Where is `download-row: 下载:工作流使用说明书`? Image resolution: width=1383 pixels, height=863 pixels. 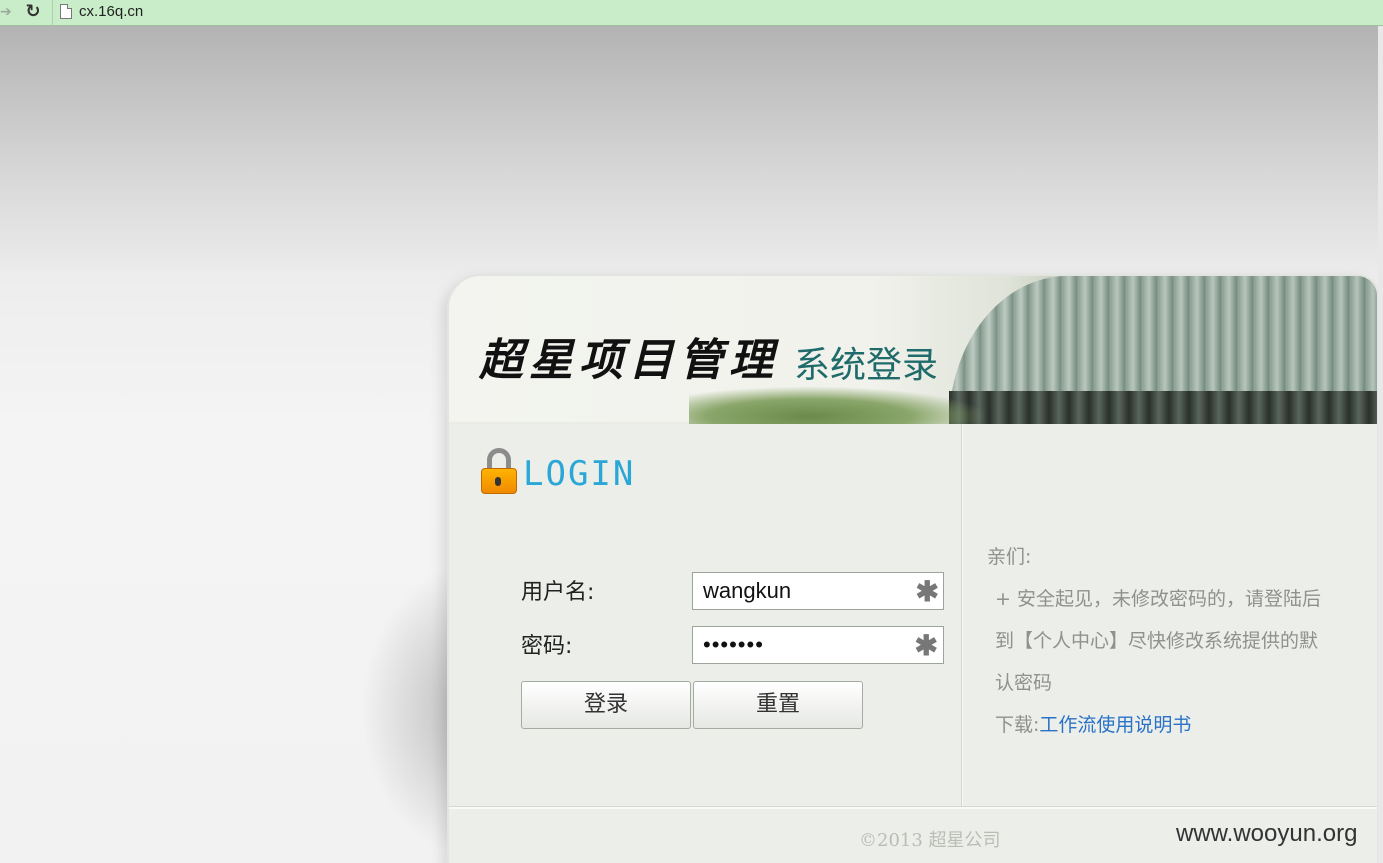 download-row: 下载:工作流使用说明书 is located at coordinates (1093, 723).